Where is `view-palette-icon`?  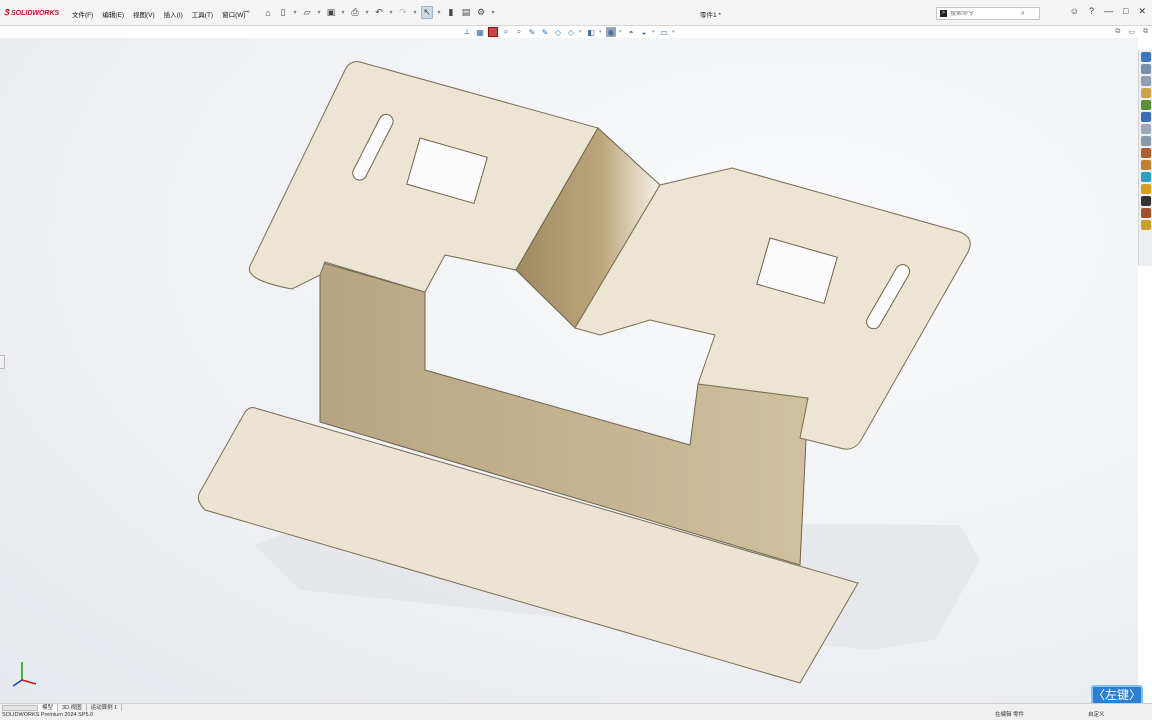 view-palette-icon is located at coordinates (1145, 105).